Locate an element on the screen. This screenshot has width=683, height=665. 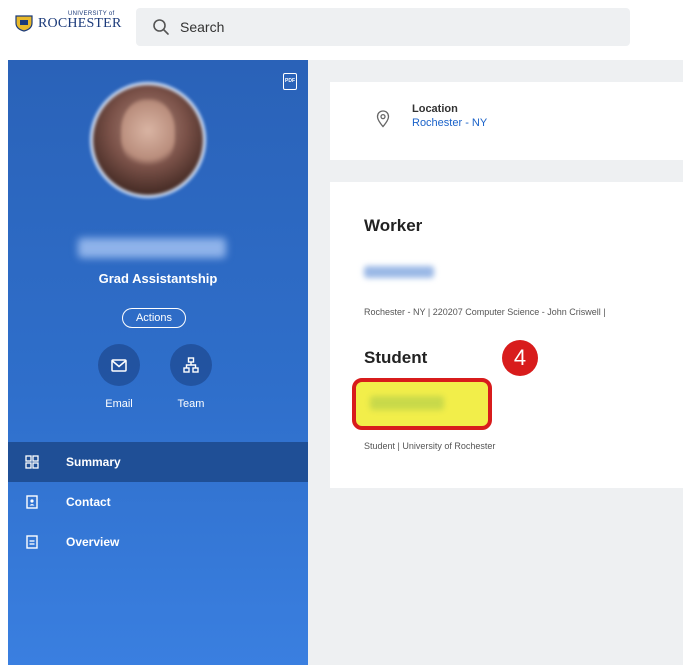
student-heading: Student is located at coordinates (396, 357).